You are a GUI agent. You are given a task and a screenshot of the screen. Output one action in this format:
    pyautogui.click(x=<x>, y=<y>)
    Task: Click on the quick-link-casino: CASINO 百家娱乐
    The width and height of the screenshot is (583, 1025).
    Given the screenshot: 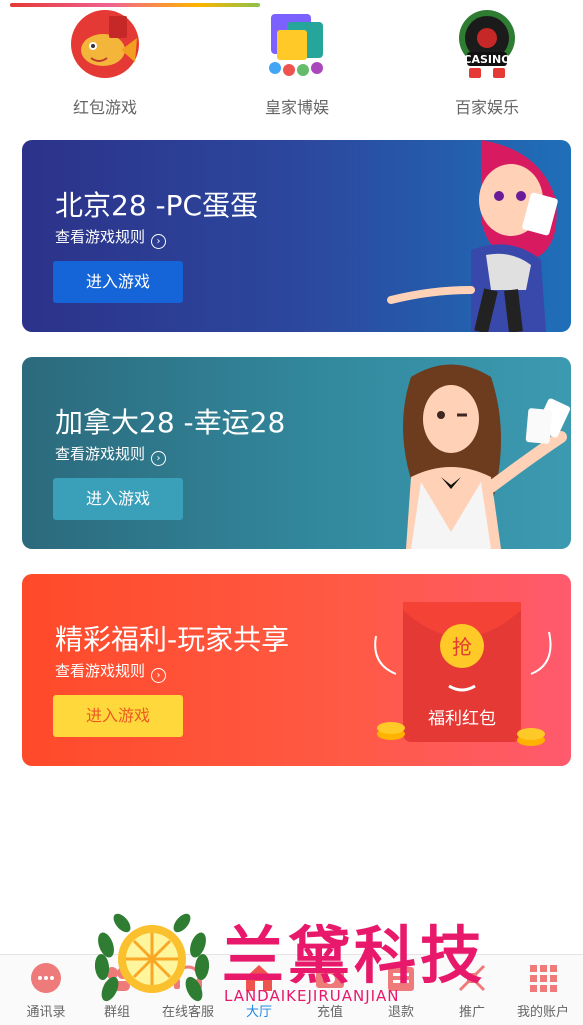 What is the action you would take?
    pyautogui.click(x=487, y=63)
    